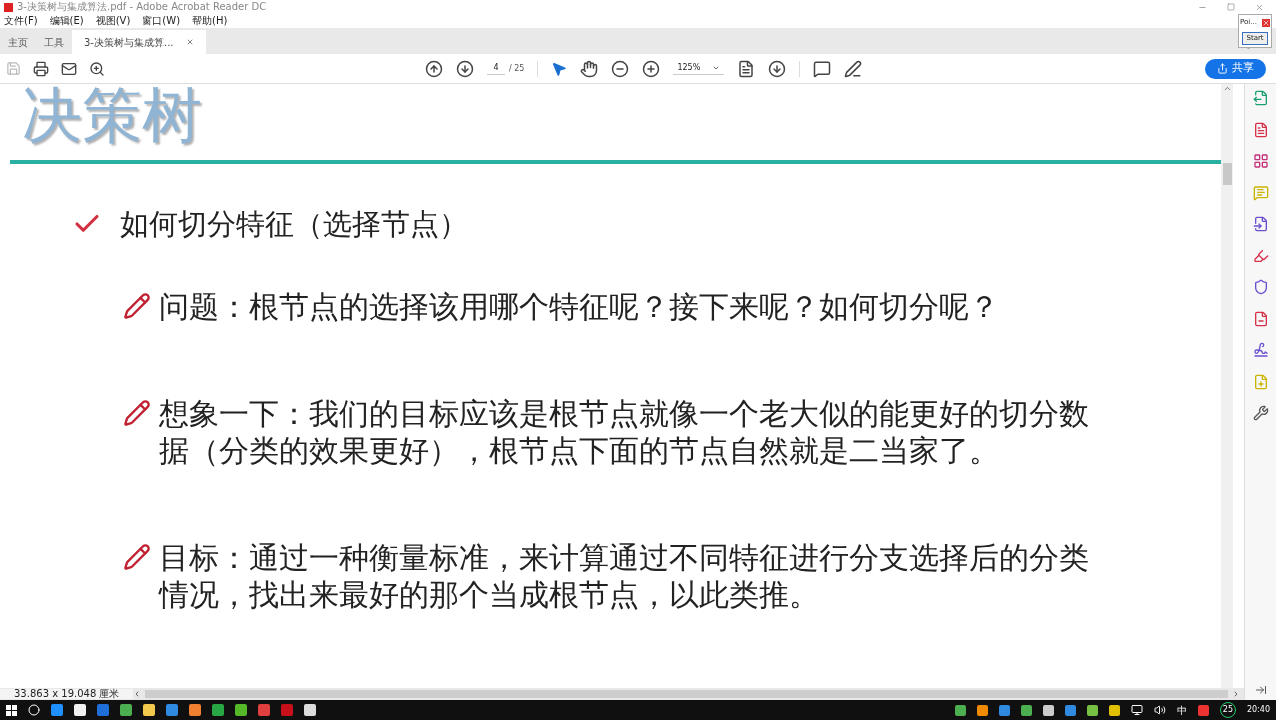 The height and width of the screenshot is (720, 1276). Describe the element at coordinates (1159, 710) in the screenshot. I see `volume-icon` at that location.